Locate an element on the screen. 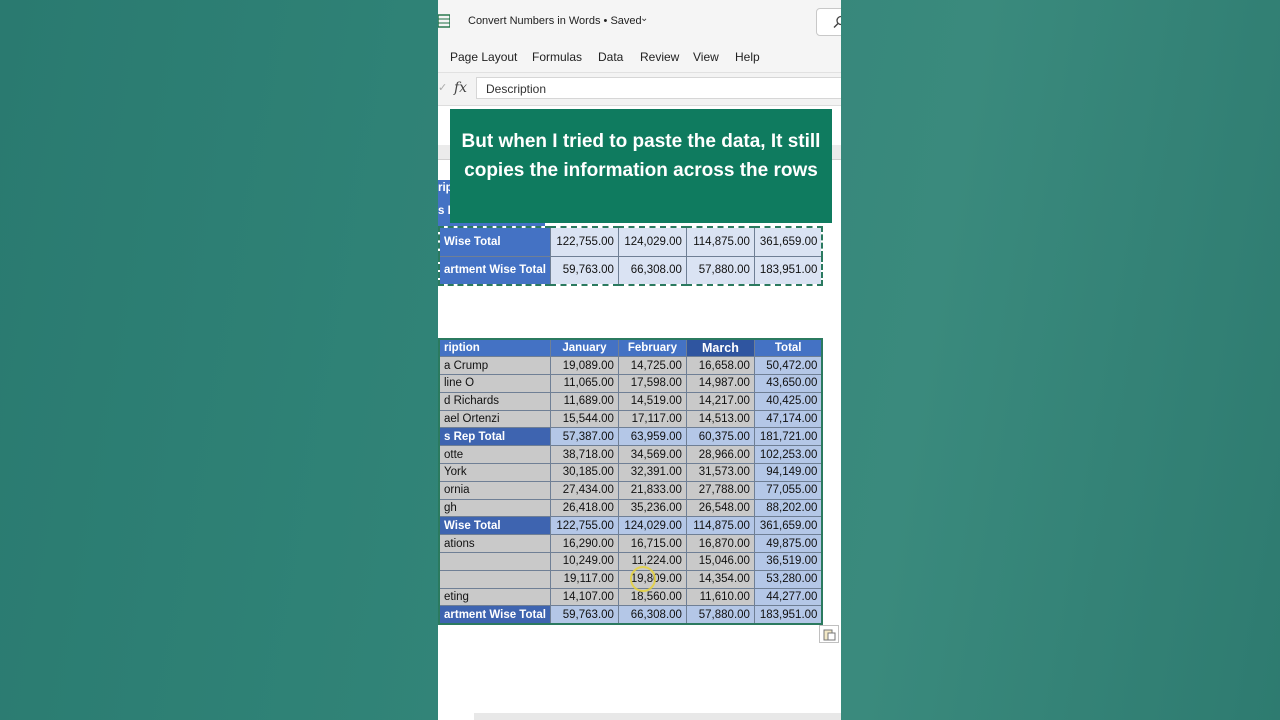 This screenshot has width=1280, height=720. header-february: February is located at coordinates (652, 348).